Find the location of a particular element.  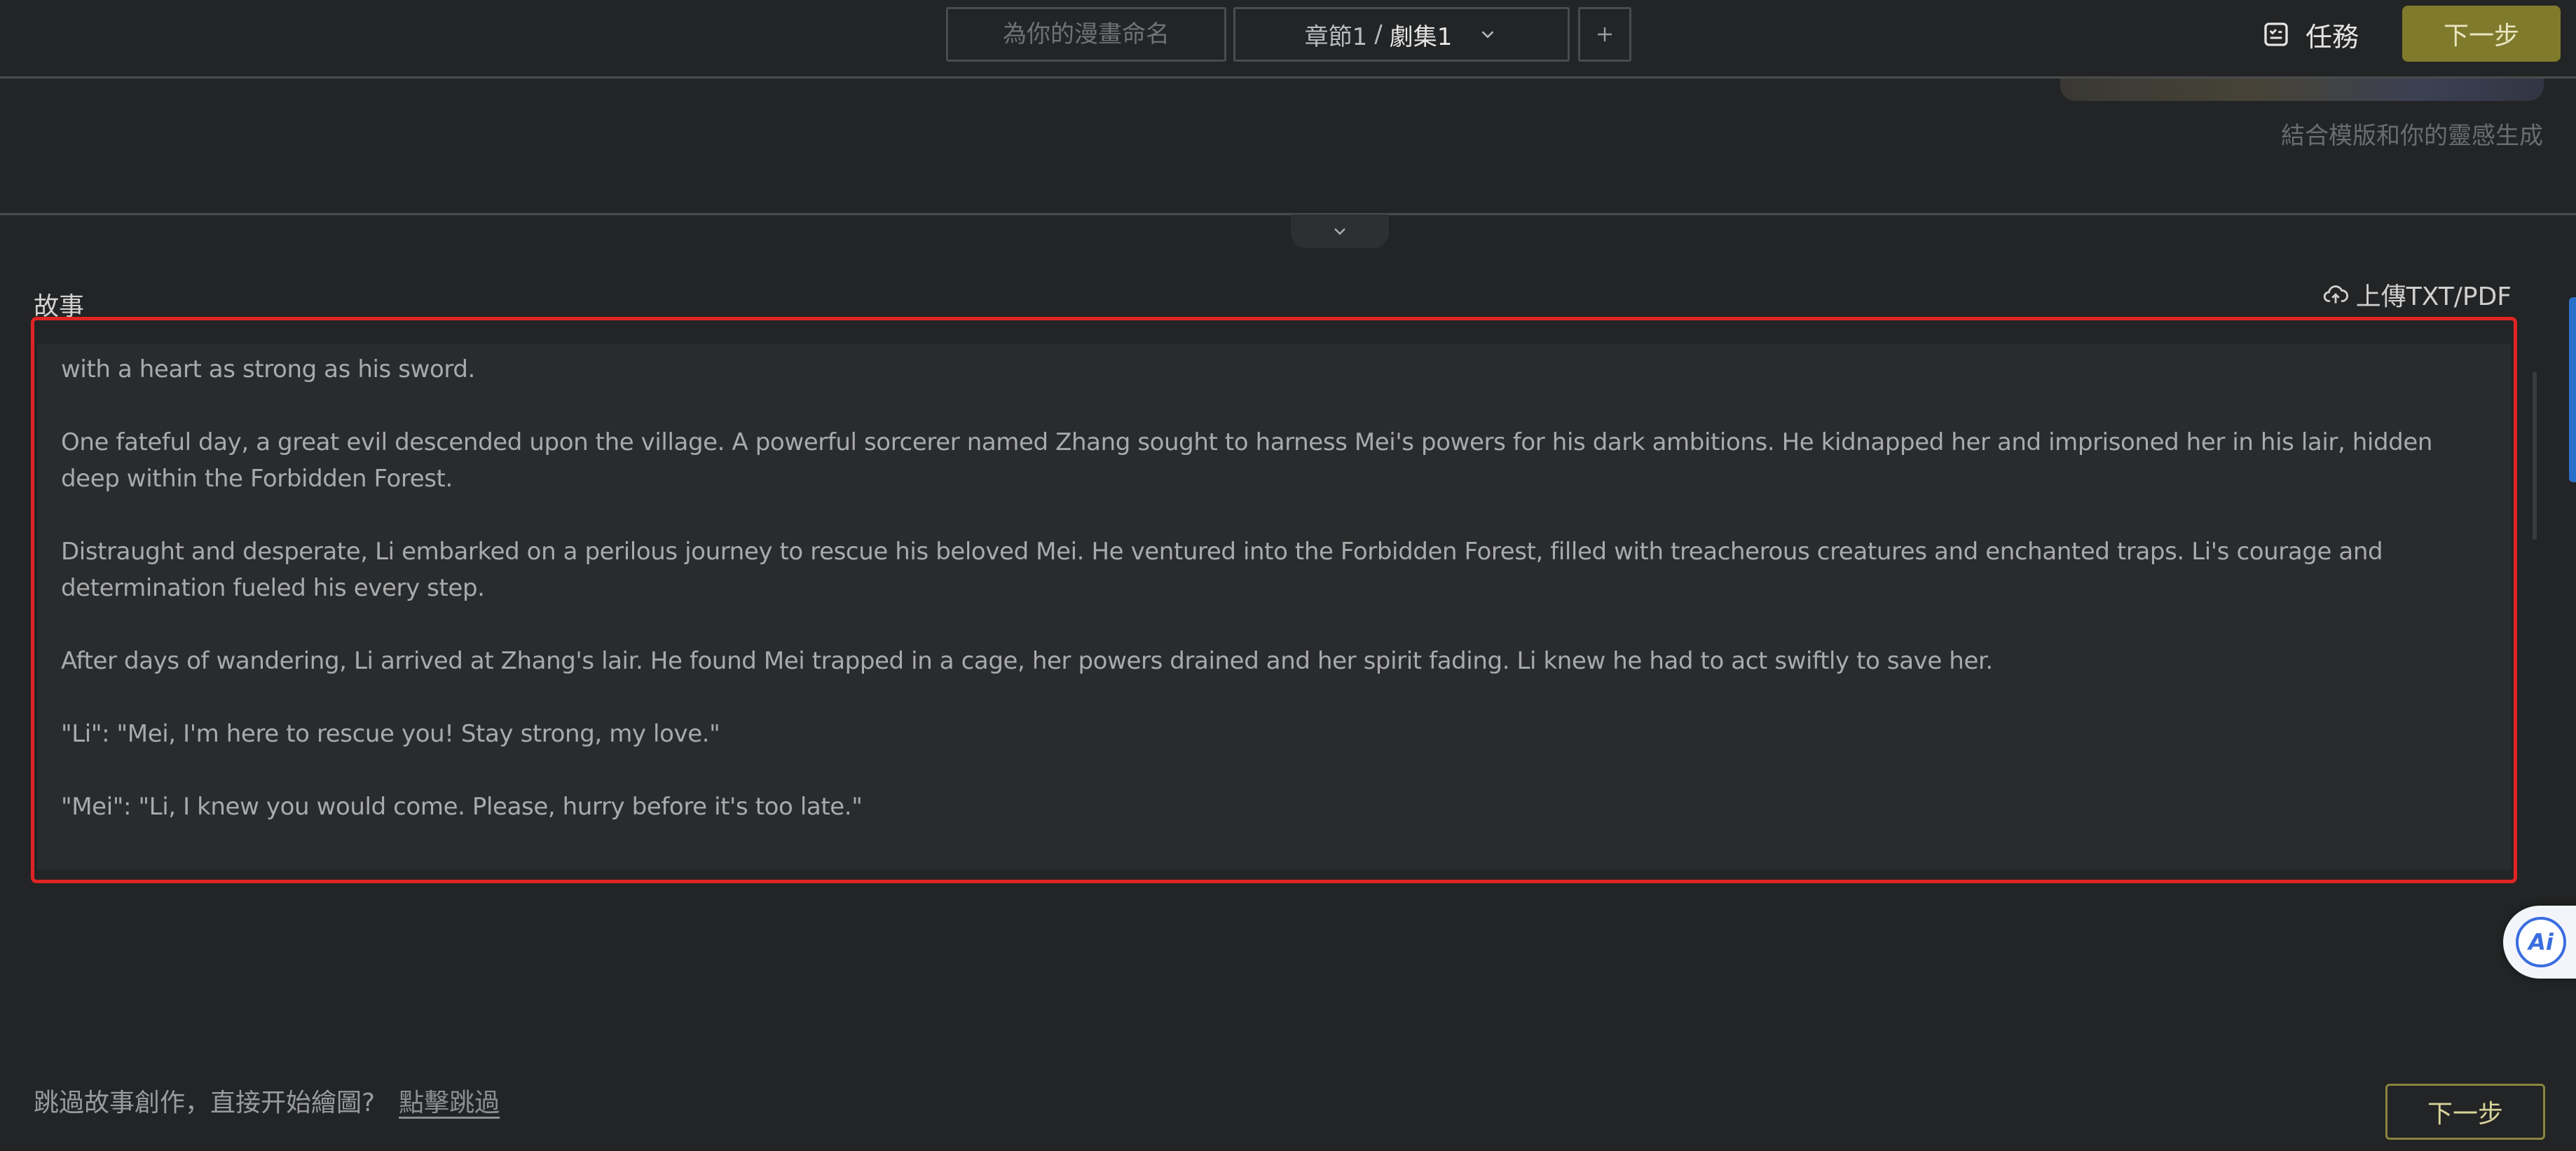

side-panel-handle is located at coordinates (2573, 389).